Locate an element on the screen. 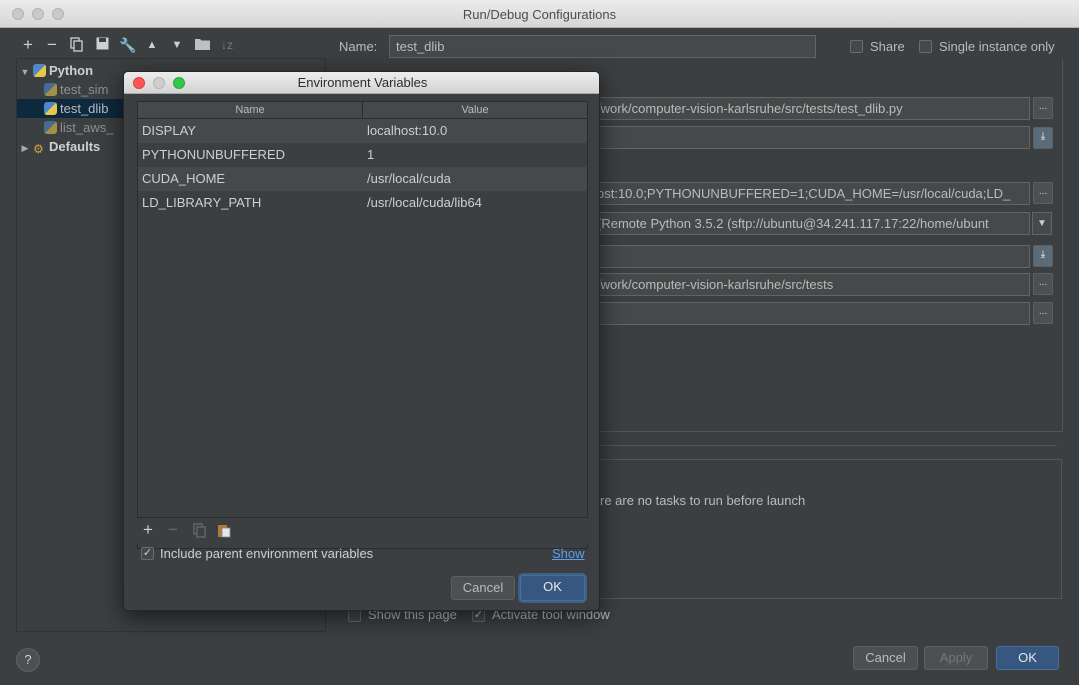 This screenshot has height=685, width=1079. column-header-name: Name is located at coordinates (250, 110).